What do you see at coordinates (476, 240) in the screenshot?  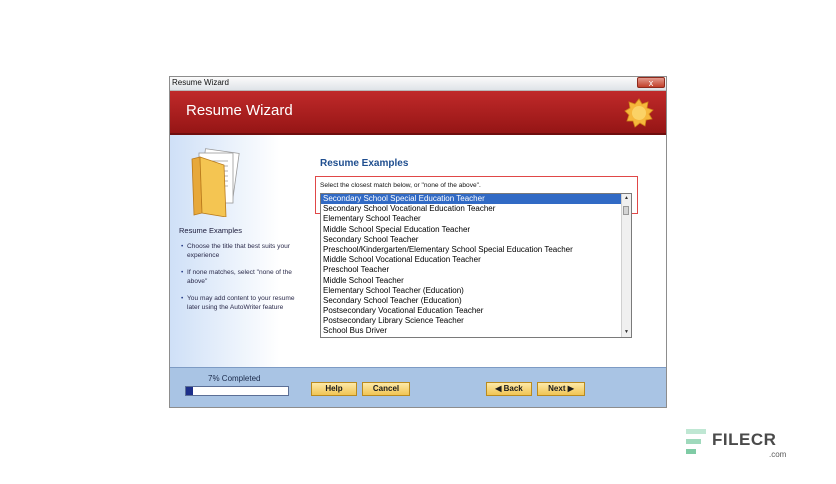 I see `list-item: Secondary School Teacher` at bounding box center [476, 240].